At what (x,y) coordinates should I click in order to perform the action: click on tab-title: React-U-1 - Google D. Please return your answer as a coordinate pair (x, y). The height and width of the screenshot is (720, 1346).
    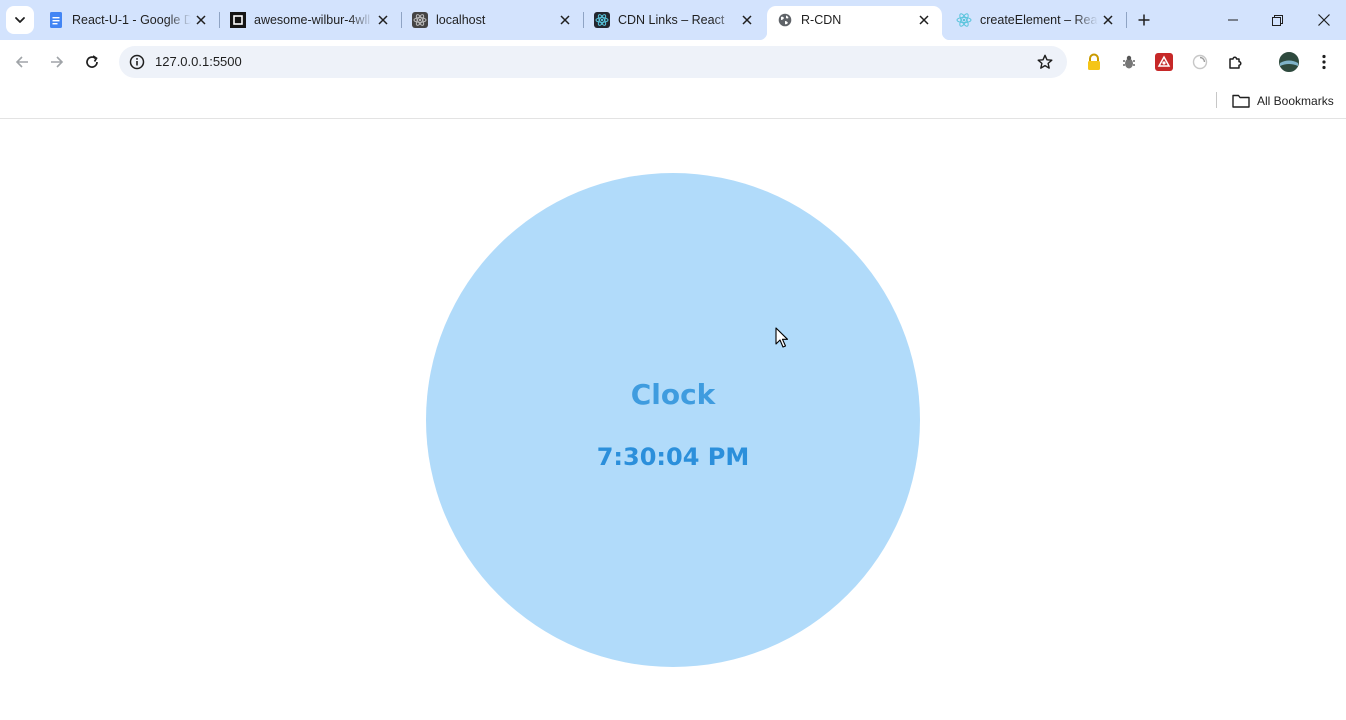
    Looking at the image, I should click on (131, 20).